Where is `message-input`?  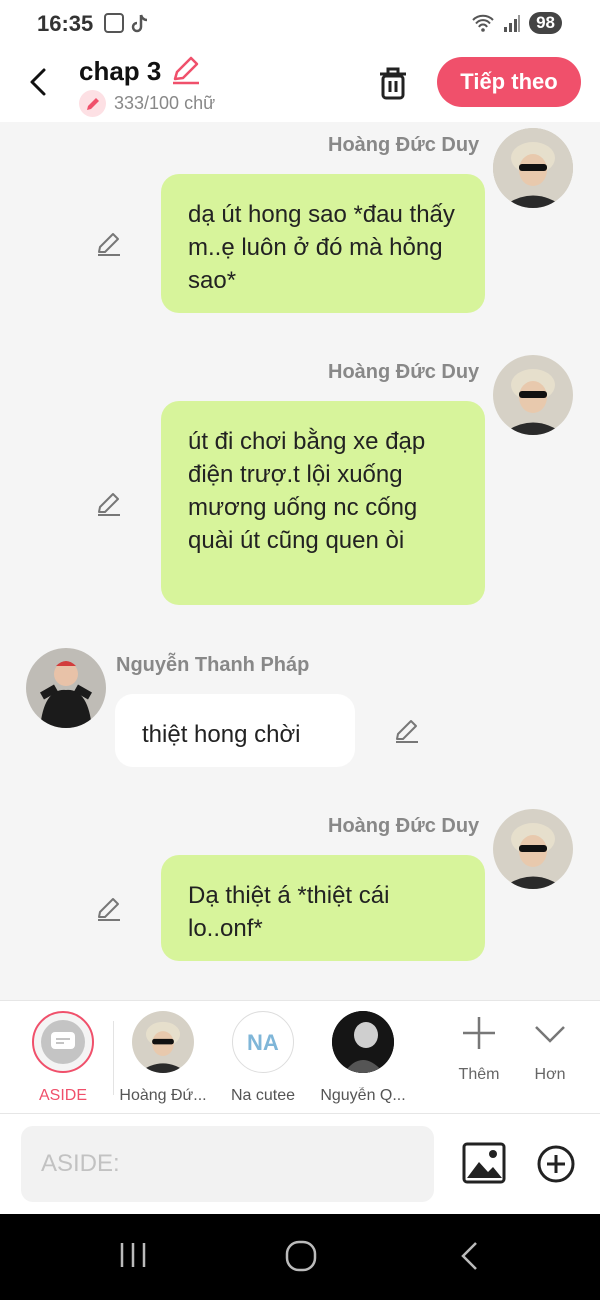 message-input is located at coordinates (227, 1164).